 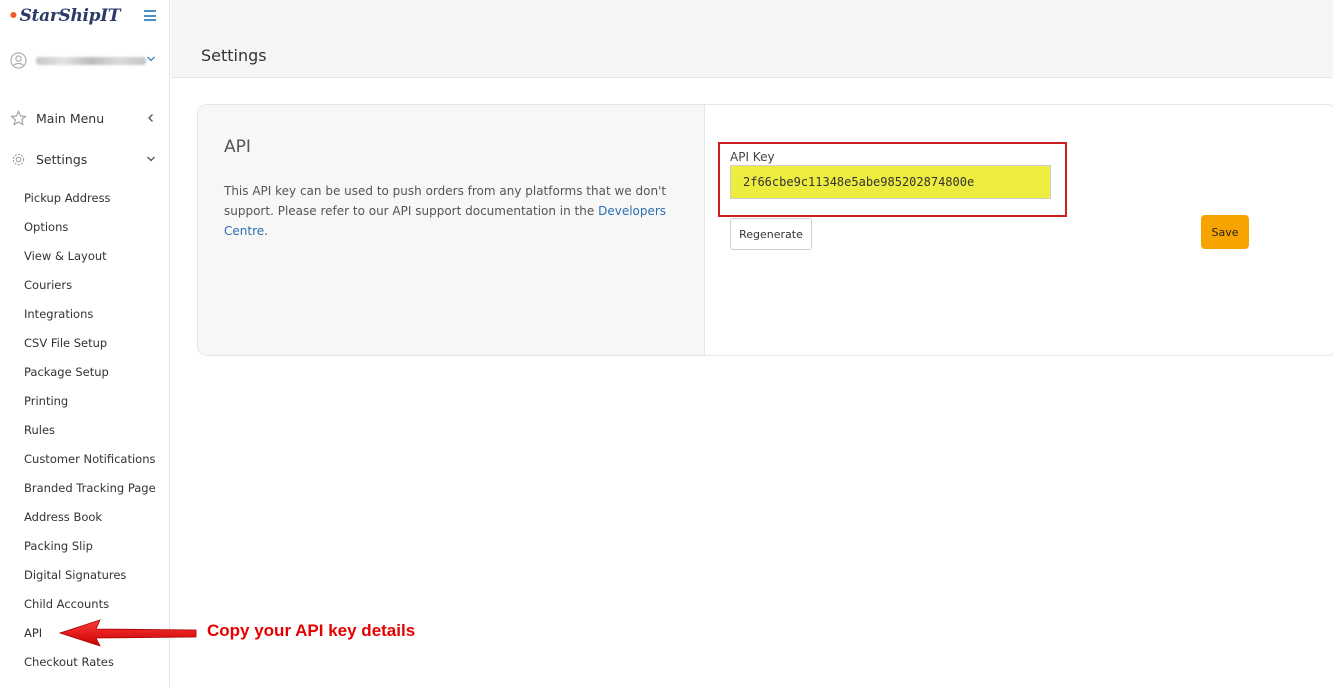 I want to click on settings-label: Settings, so click(x=62, y=159).